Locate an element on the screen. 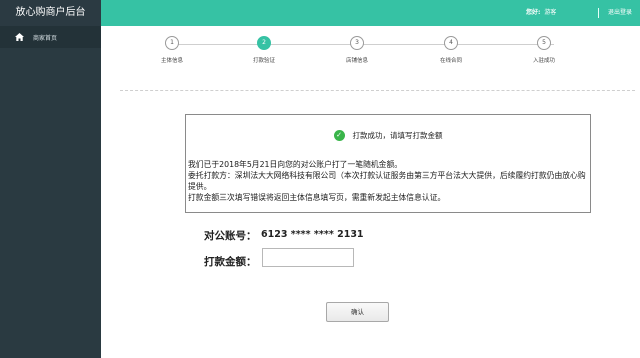 The height and width of the screenshot is (358, 640). brand-title: 放心购商户后台 is located at coordinates (50, 13).